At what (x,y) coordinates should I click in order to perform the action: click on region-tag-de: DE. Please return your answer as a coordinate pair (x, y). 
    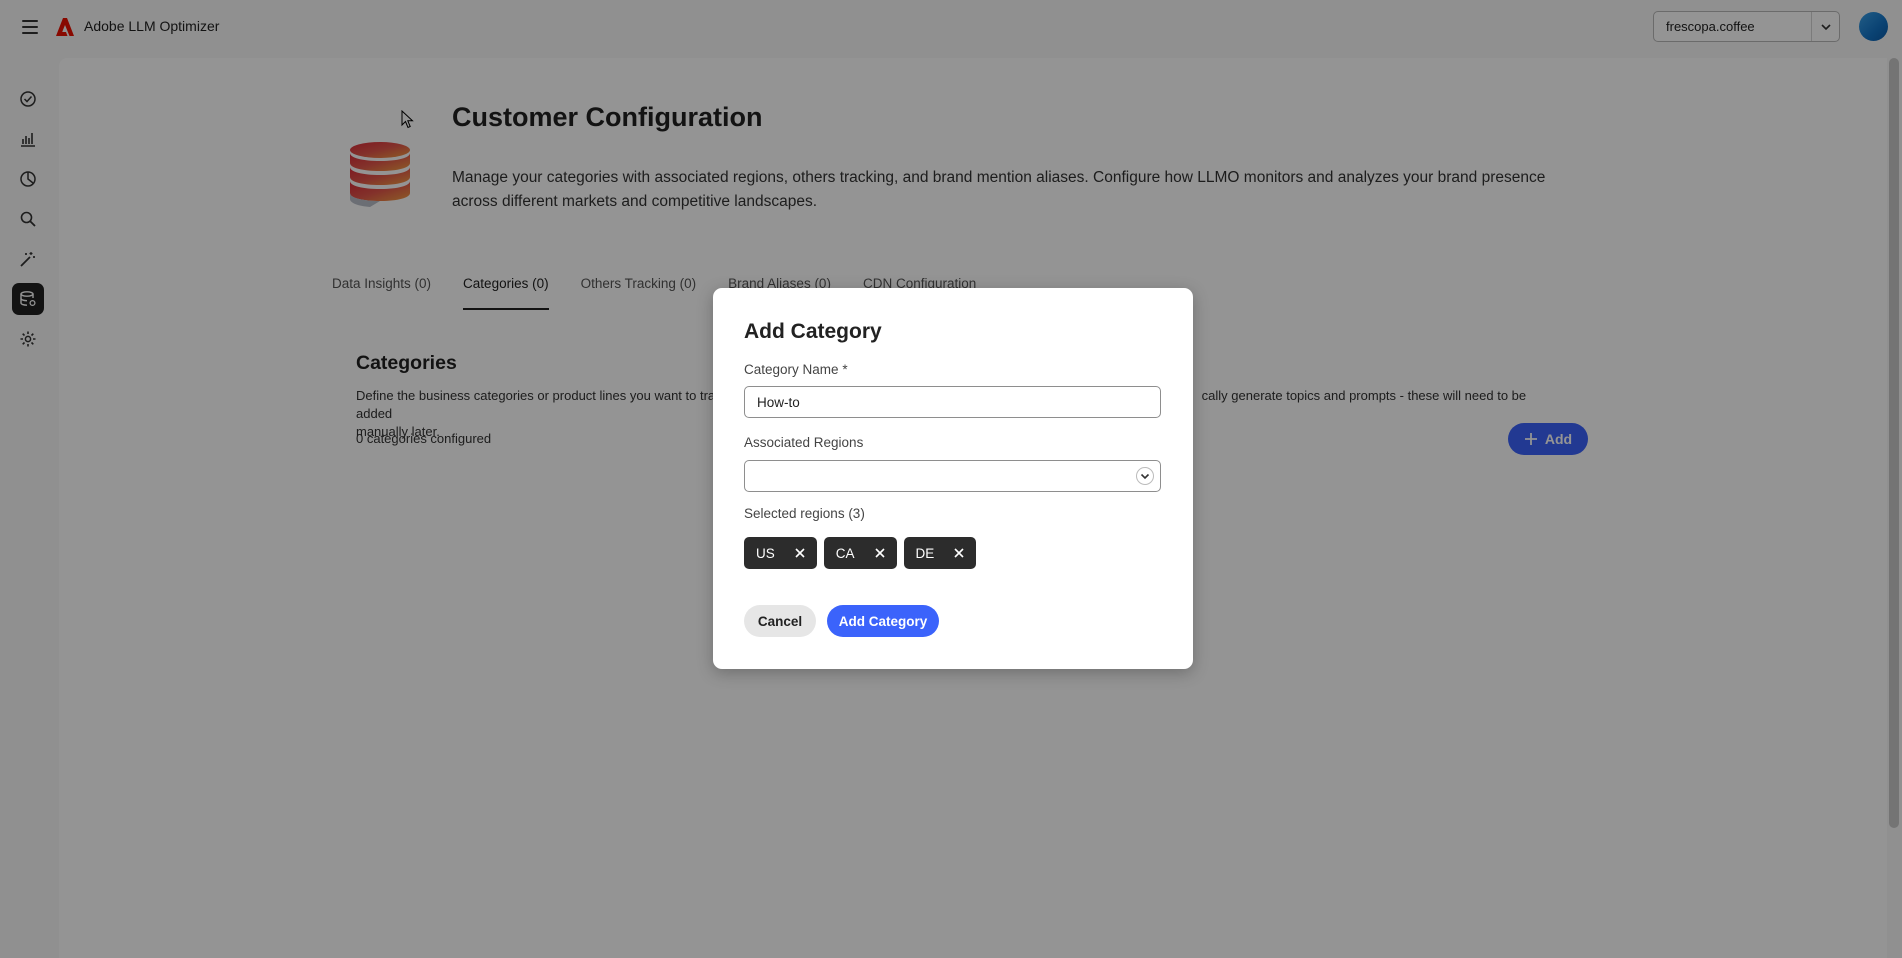
    Looking at the image, I should click on (940, 553).